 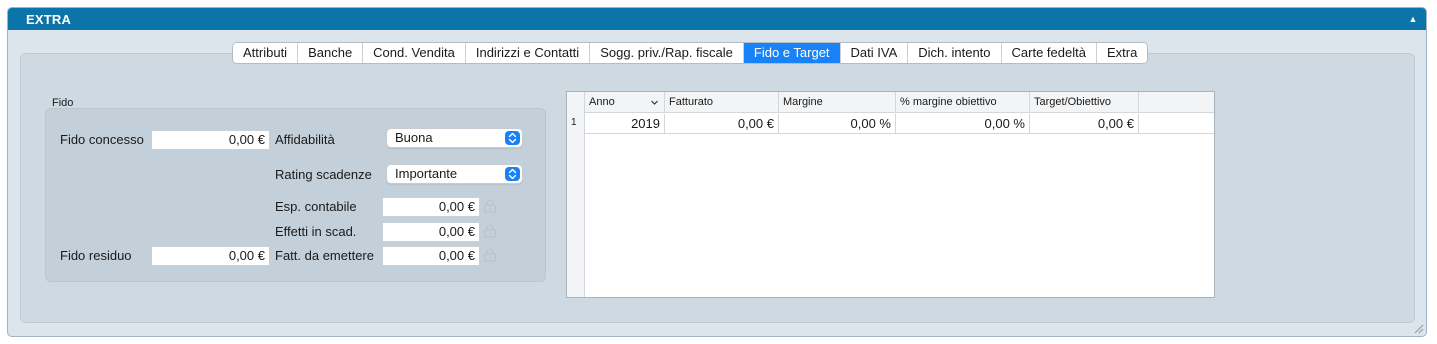 I want to click on row-number: 1, so click(x=574, y=122).